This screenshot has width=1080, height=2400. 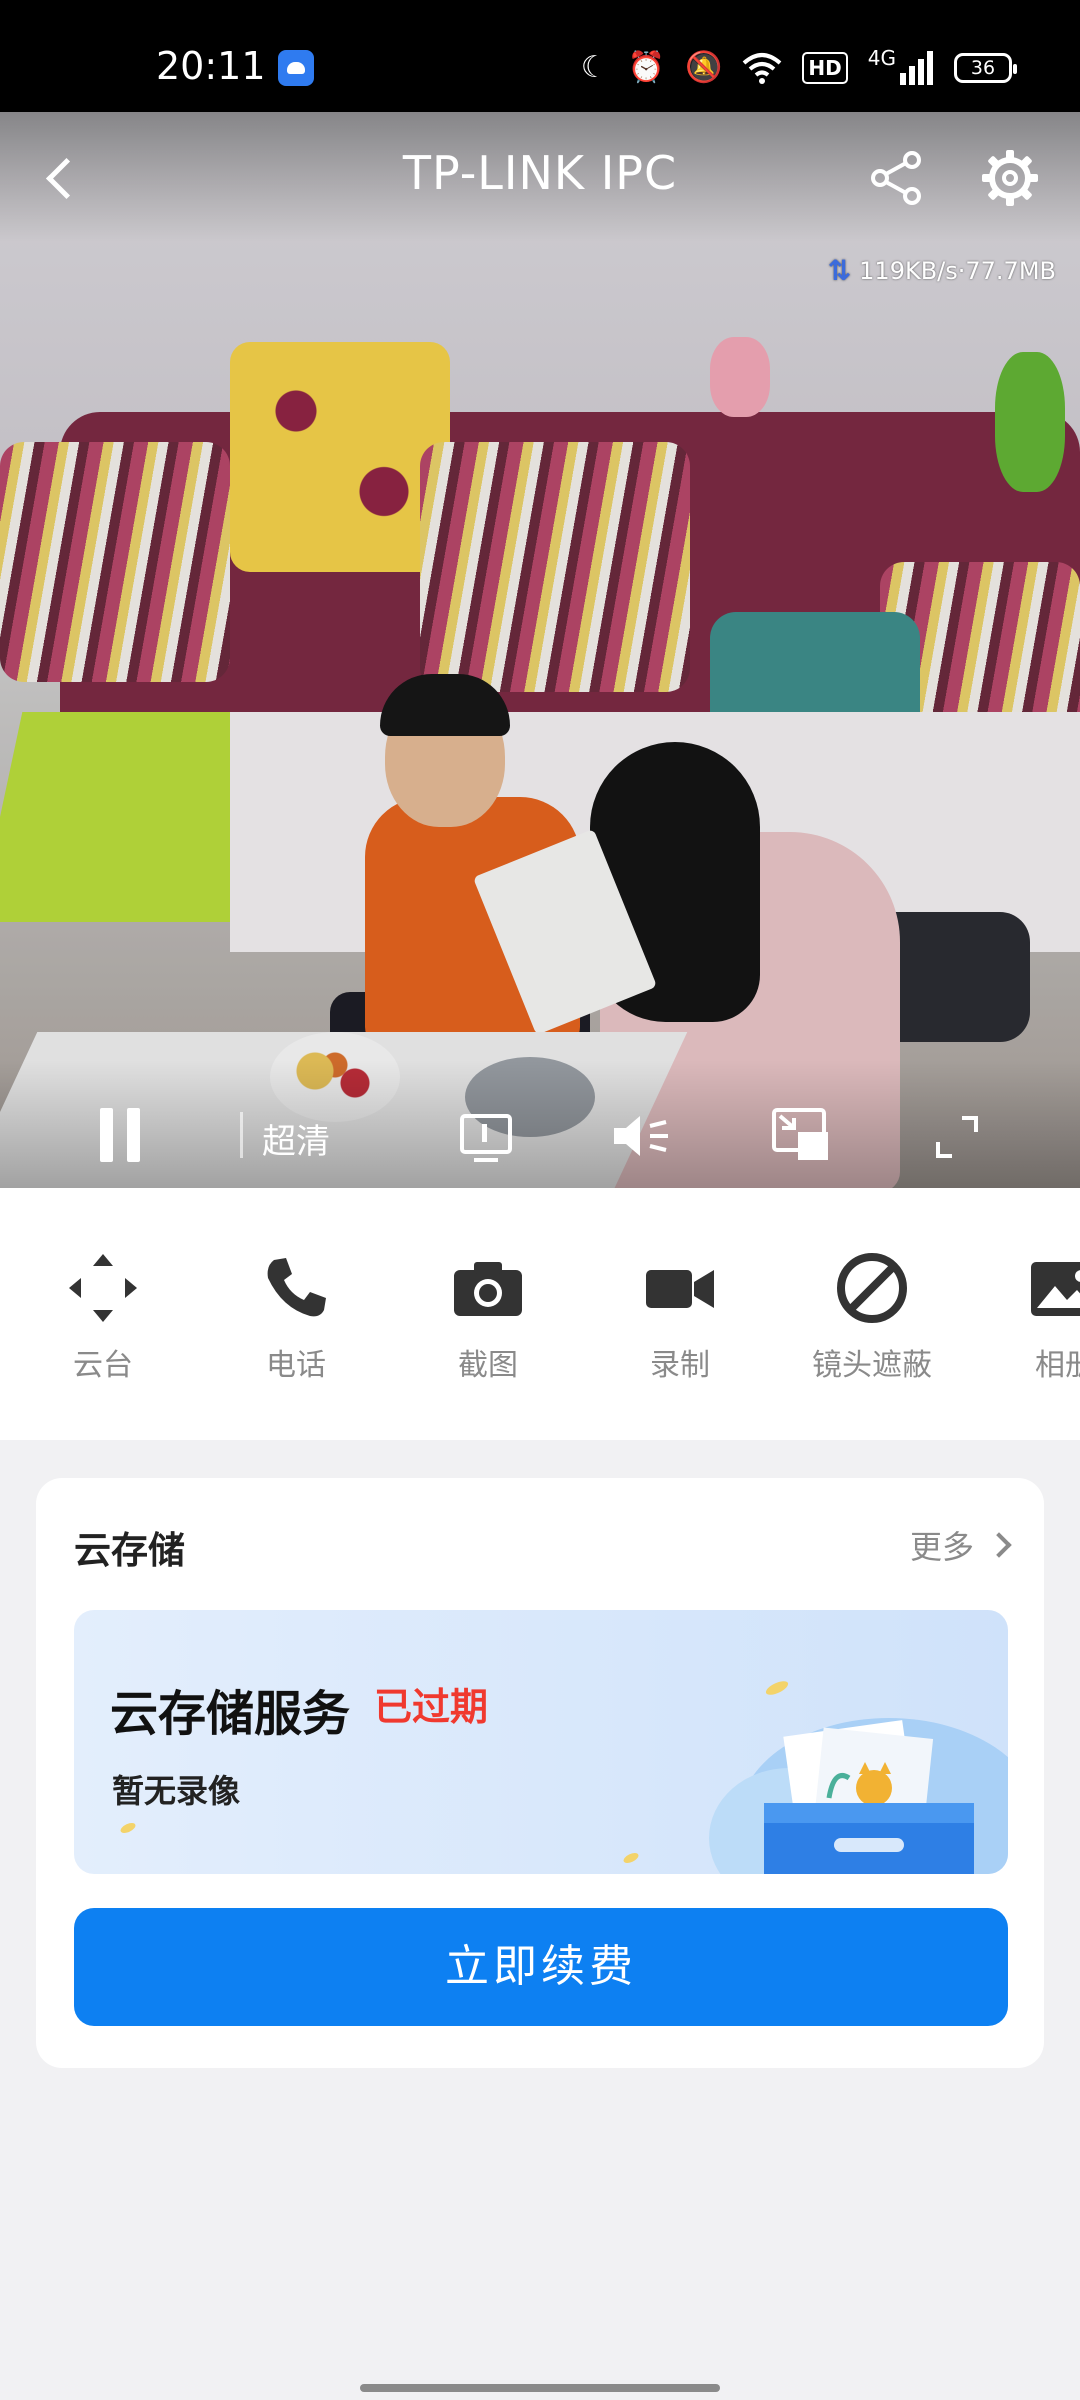 What do you see at coordinates (872, 1288) in the screenshot?
I see `lens-block-icon` at bounding box center [872, 1288].